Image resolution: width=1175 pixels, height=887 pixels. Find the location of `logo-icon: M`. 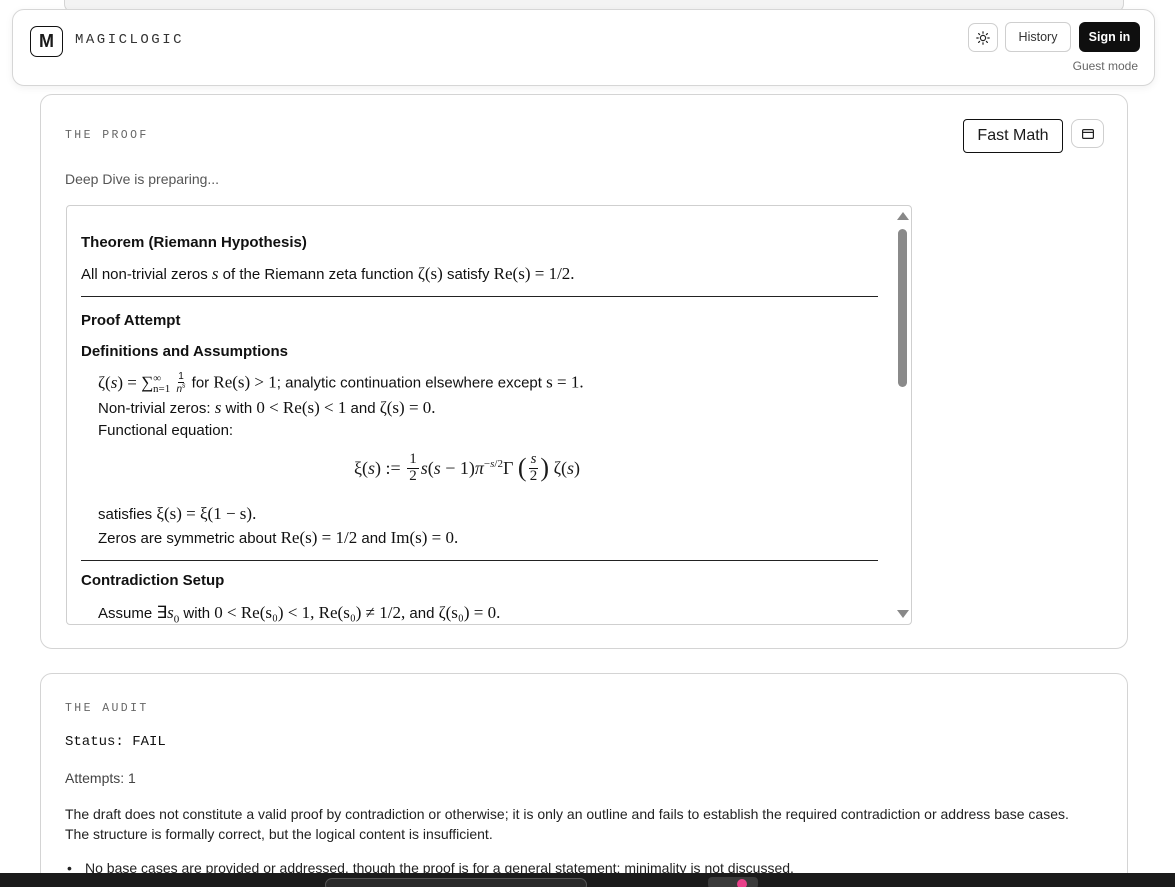

logo-icon: M is located at coordinates (46, 41).